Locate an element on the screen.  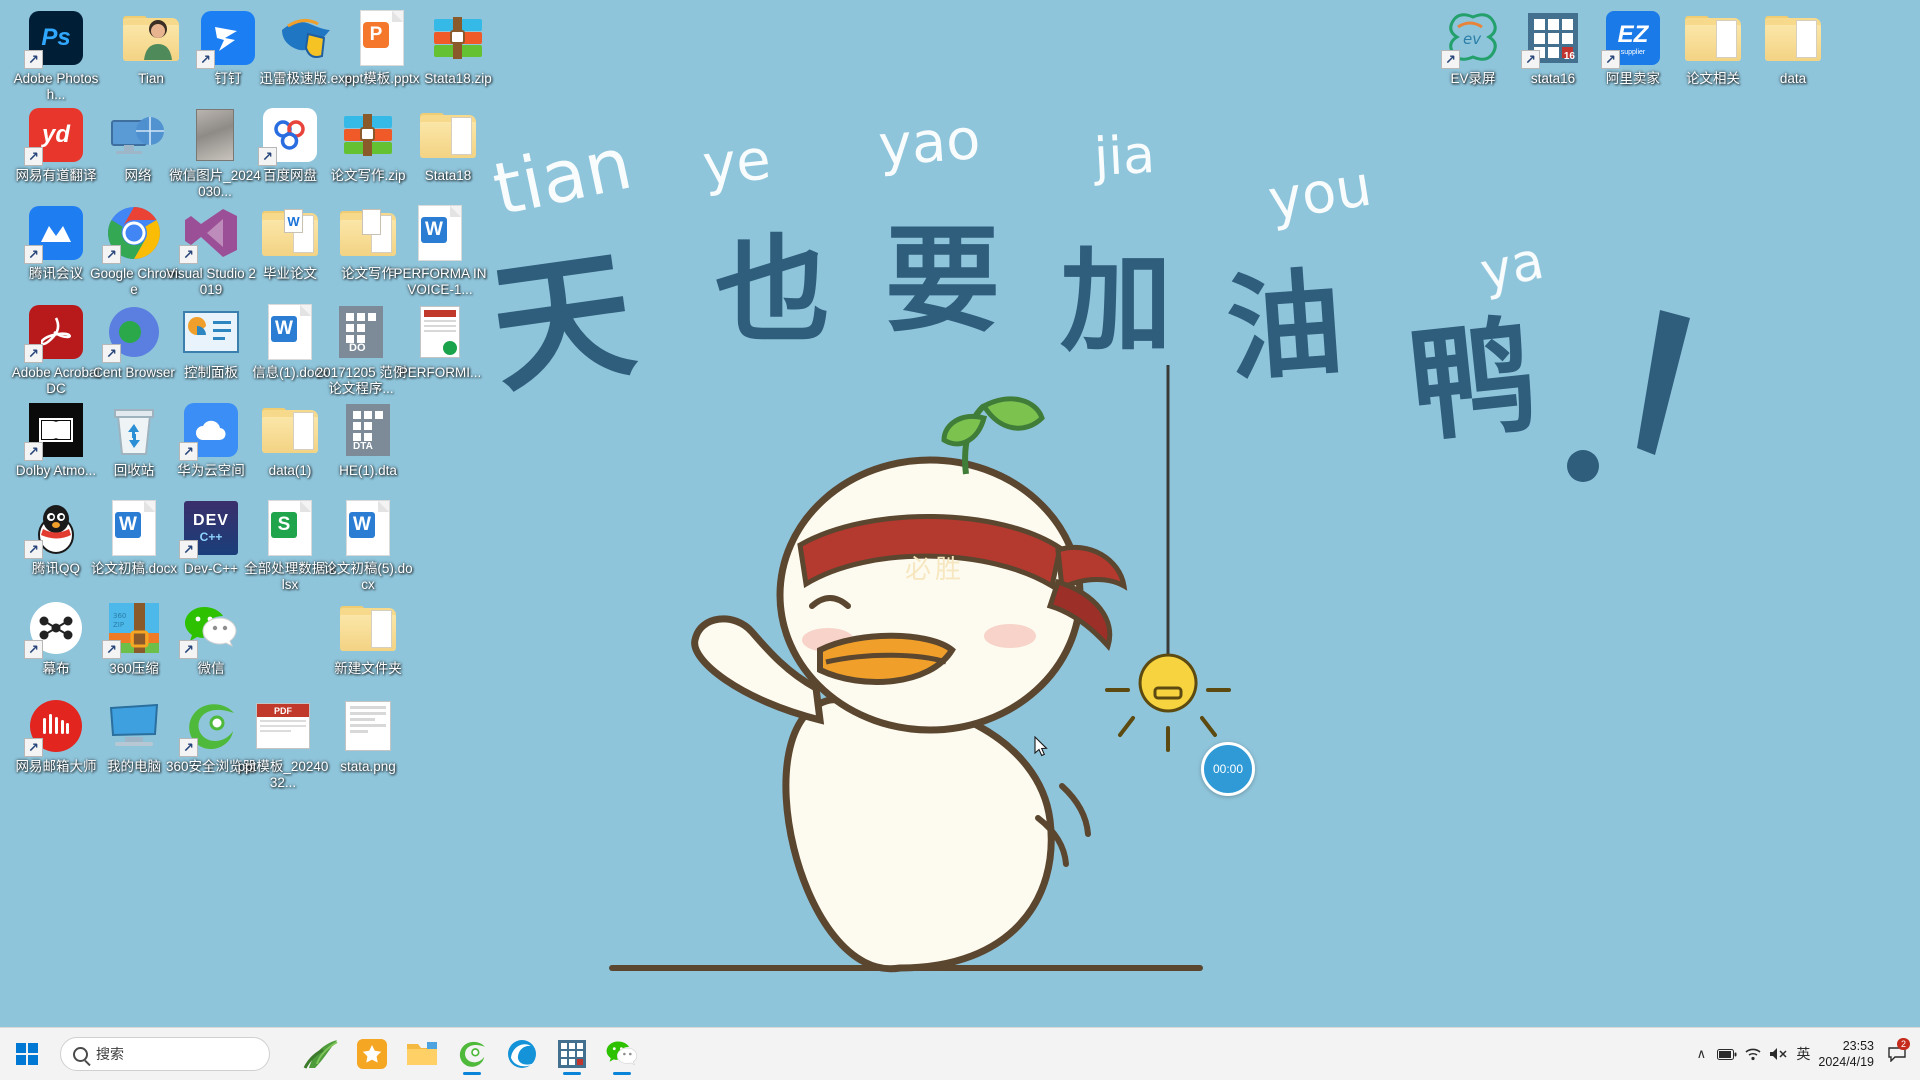
desktop-icon-label: EV录屏 is located at coordinates (1473, 78).